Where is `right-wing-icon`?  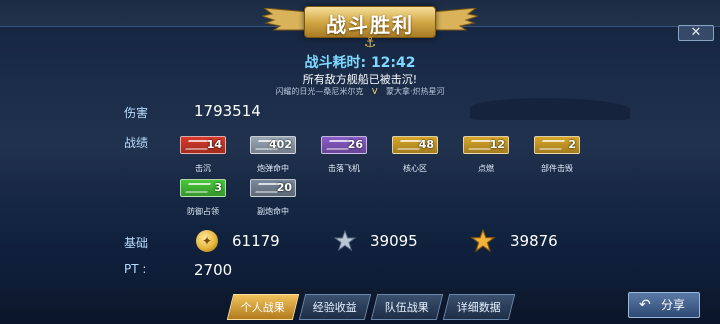
right-wing-icon is located at coordinates (455, 19).